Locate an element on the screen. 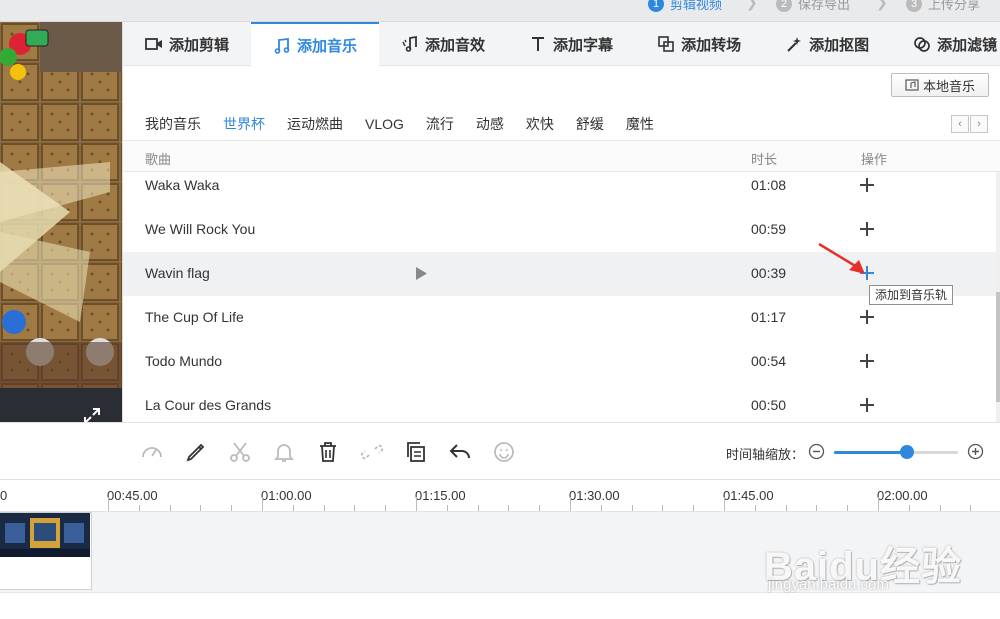 This screenshot has height=619, width=1000. feature-tabs: 添加剪辑 添加音乐 添加音效 添加字幕 添加转场 添加抠图 添加滤镜 is located at coordinates (561, 44).